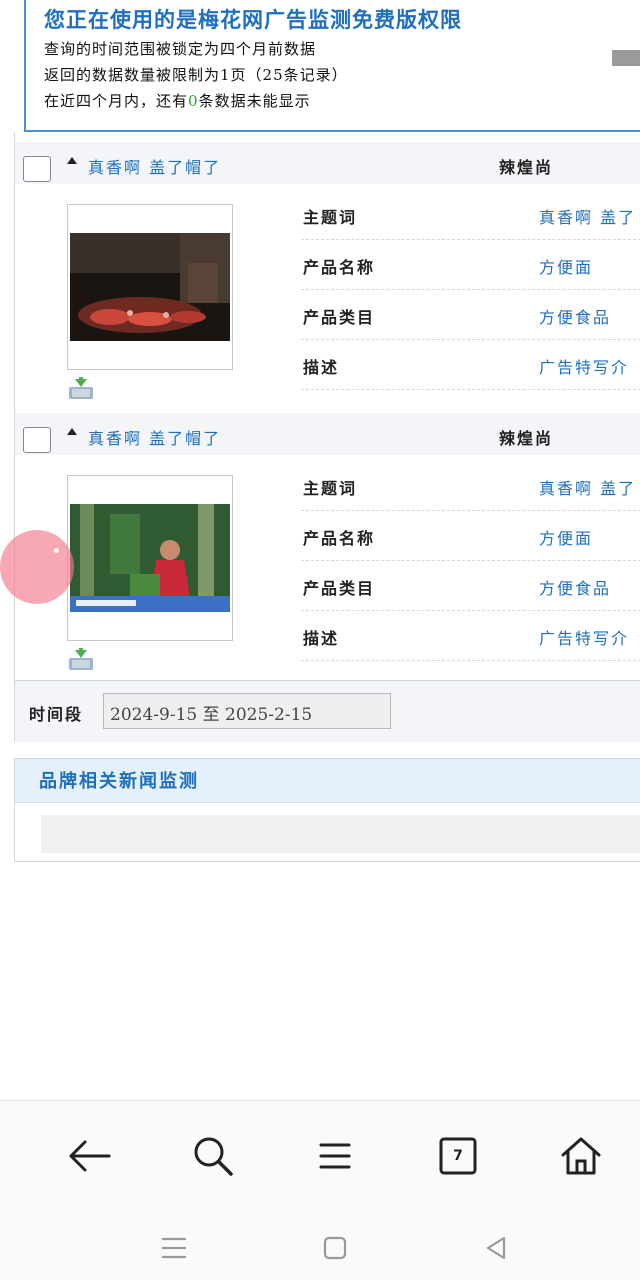 Image resolution: width=640 pixels, height=1280 pixels. Describe the element at coordinates (340, 834) in the screenshot. I see `brand-news-placeholder` at that location.